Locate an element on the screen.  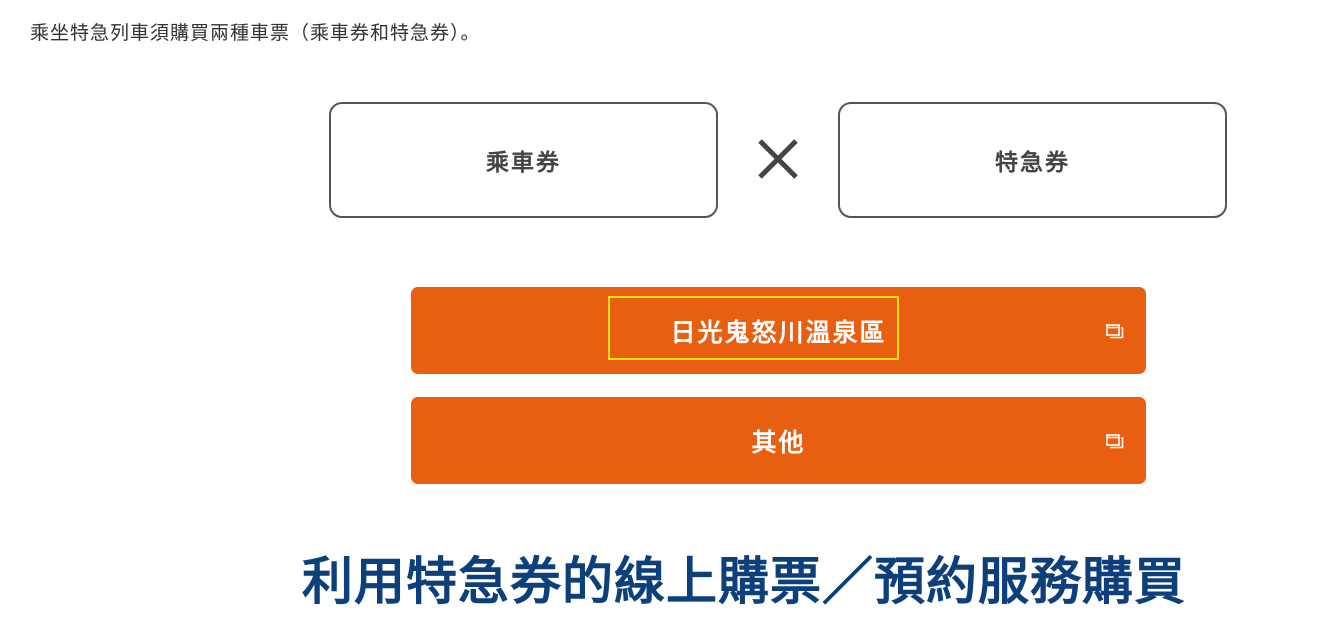
other-areas-button: 其他 is located at coordinates (778, 440).